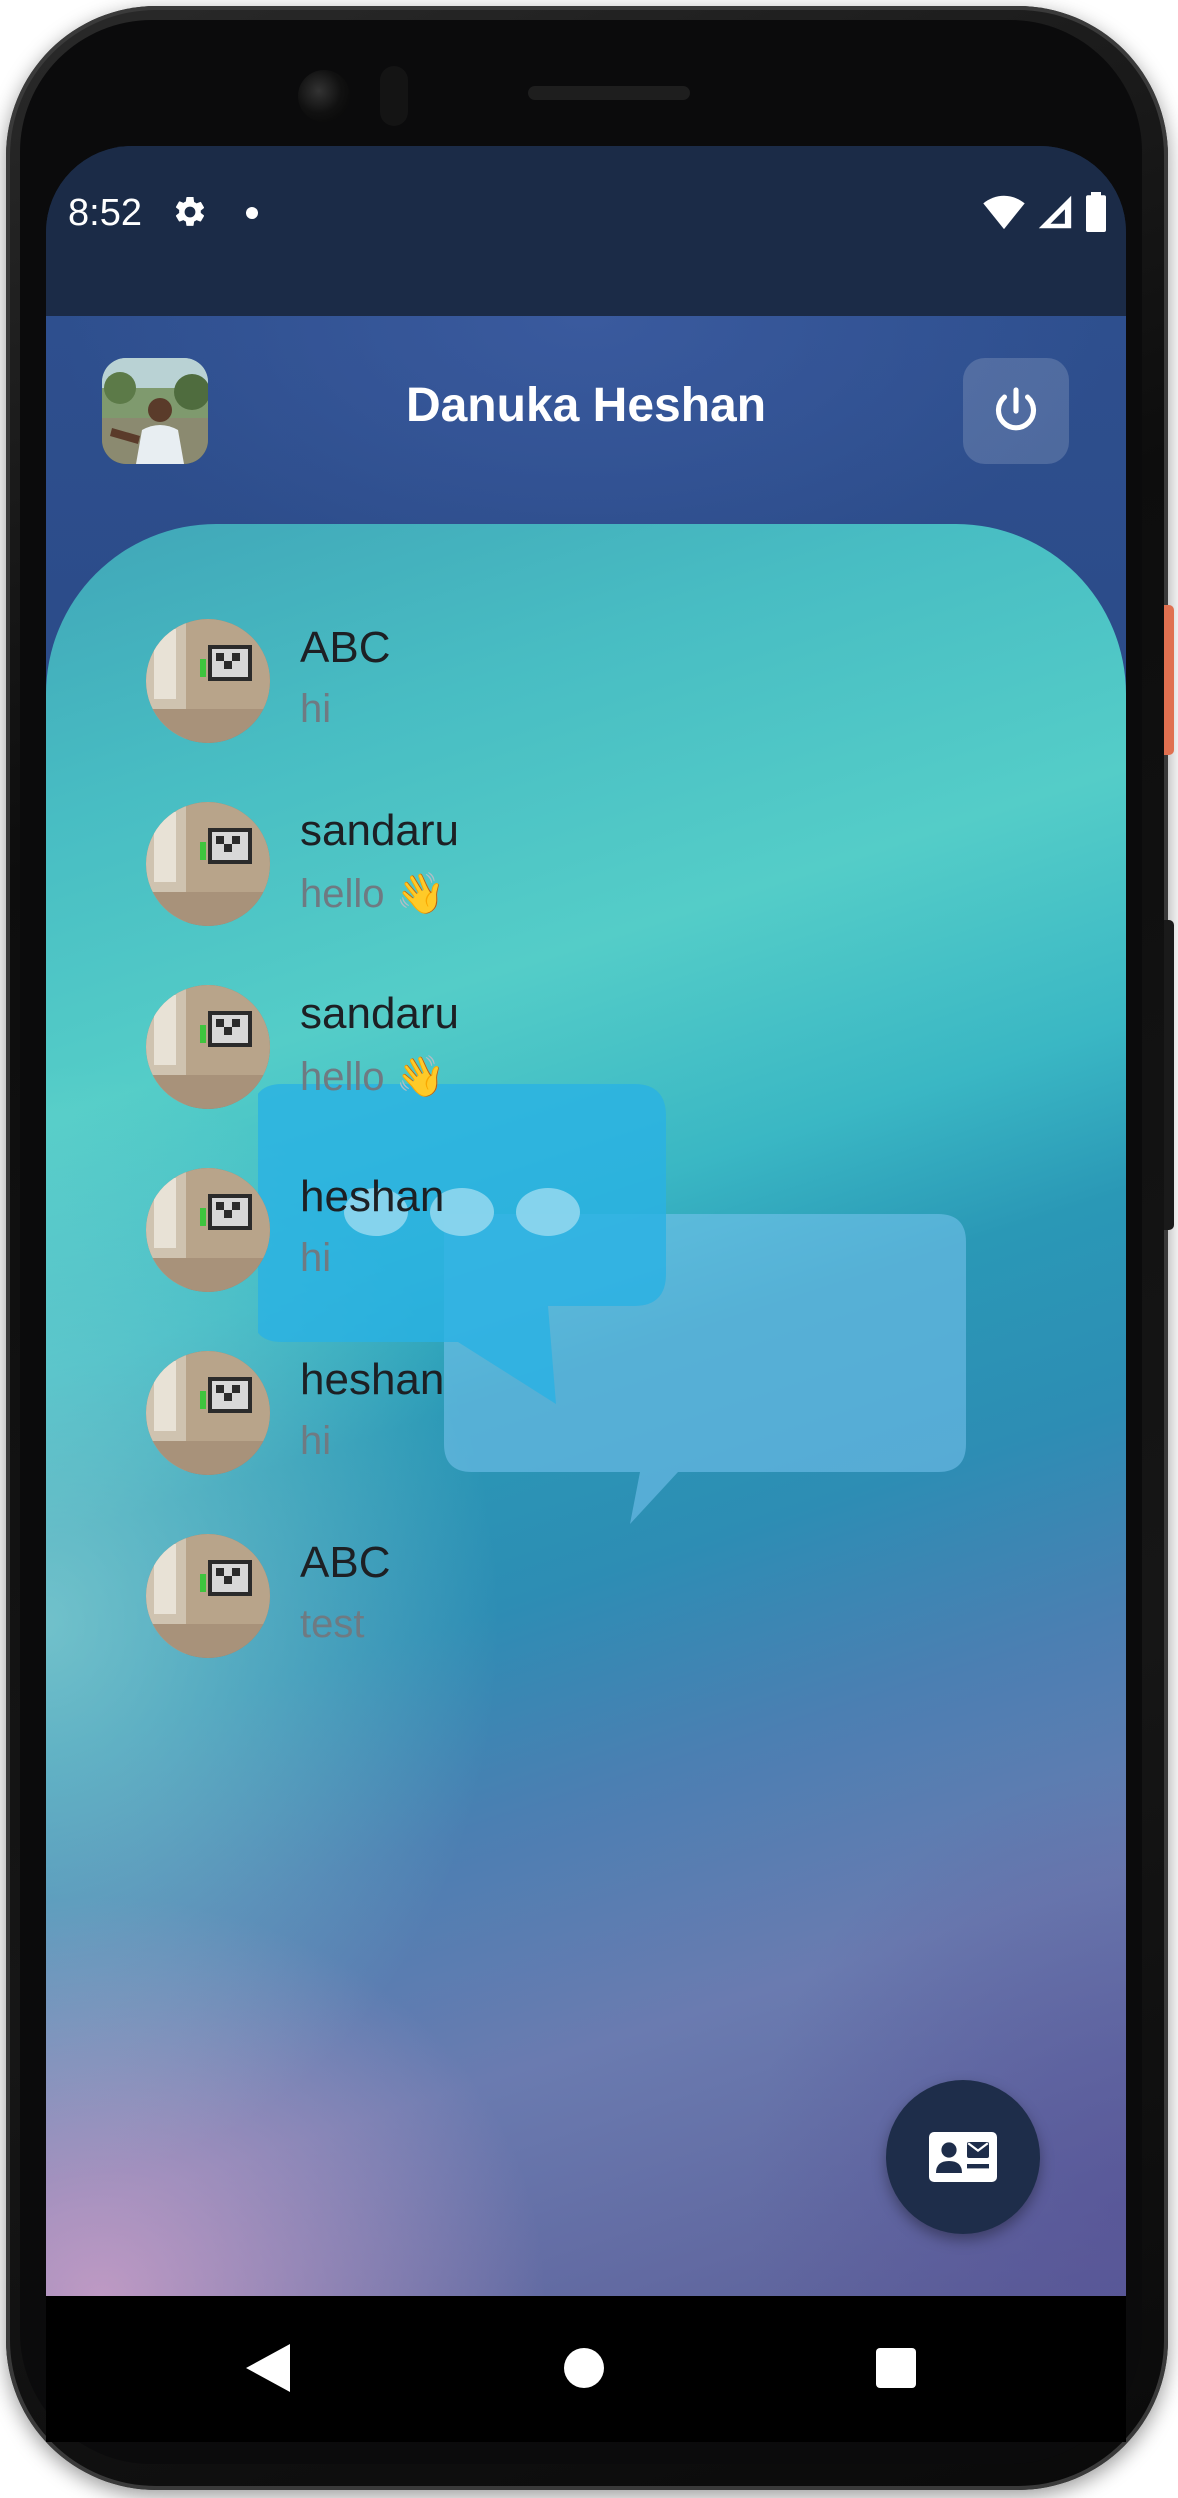  What do you see at coordinates (1169, 680) in the screenshot?
I see `power-side-button` at bounding box center [1169, 680].